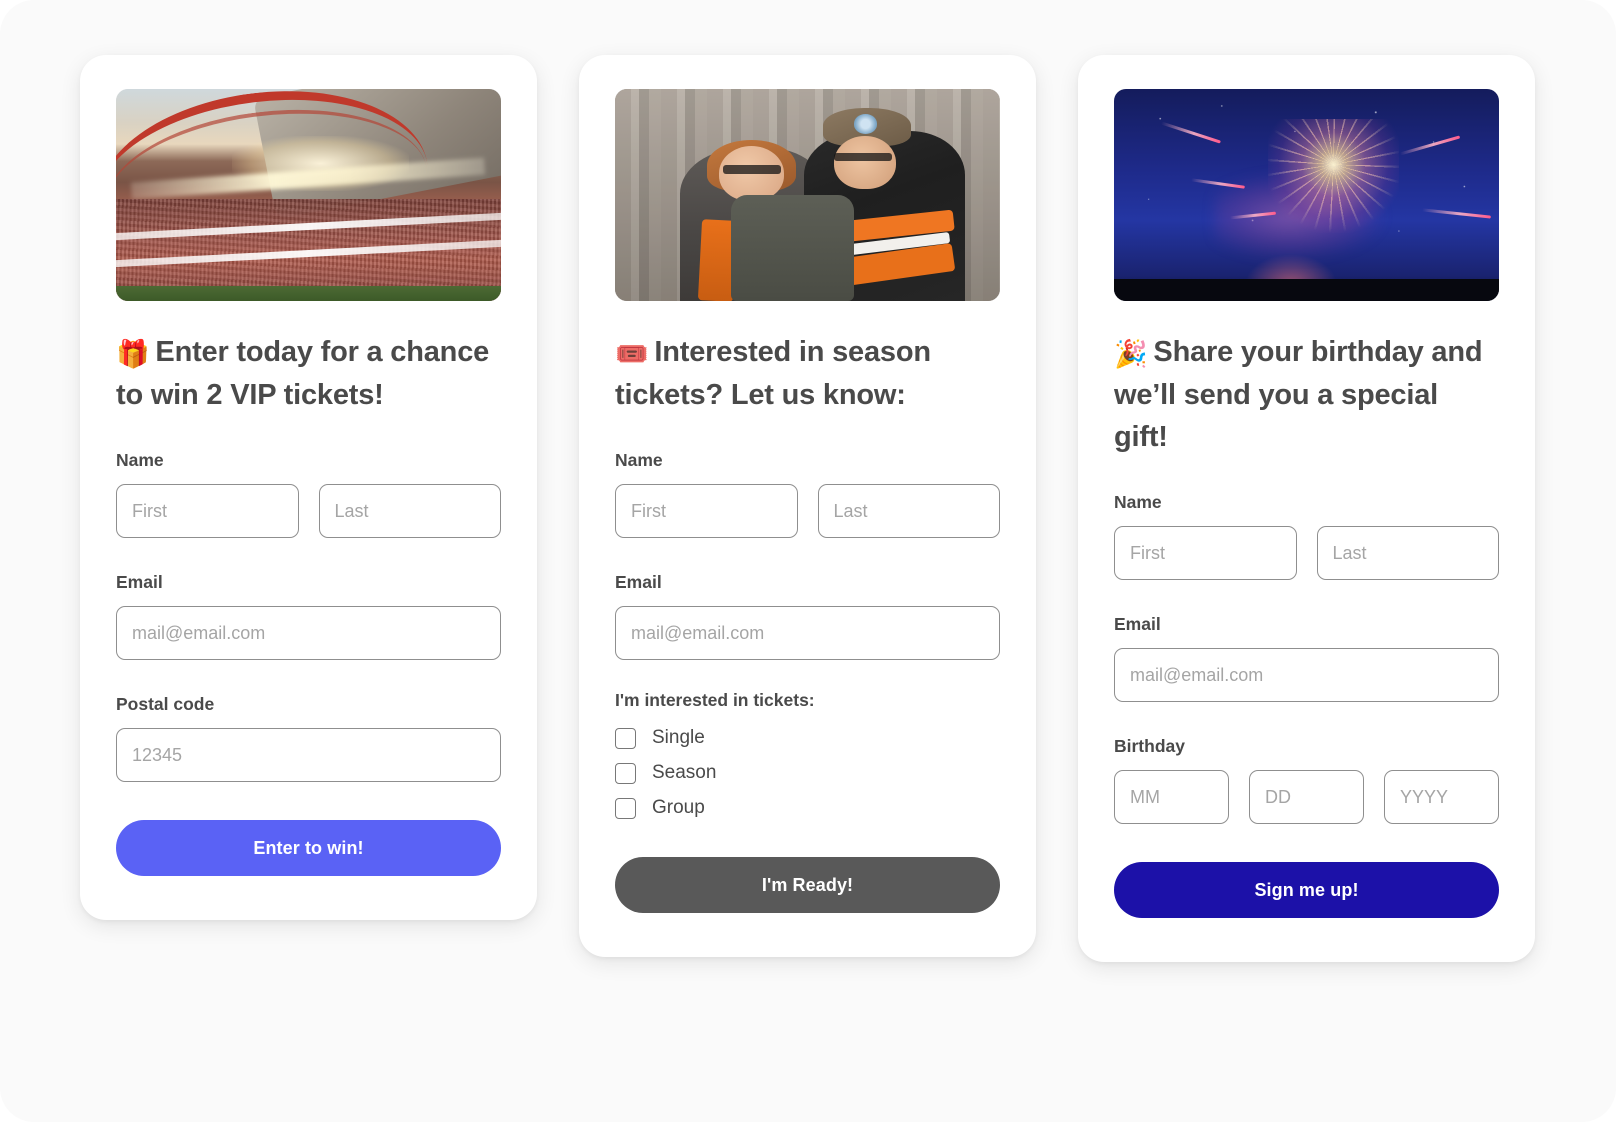 The width and height of the screenshot is (1616, 1122). I want to click on fan-left-head, so click(751, 174).